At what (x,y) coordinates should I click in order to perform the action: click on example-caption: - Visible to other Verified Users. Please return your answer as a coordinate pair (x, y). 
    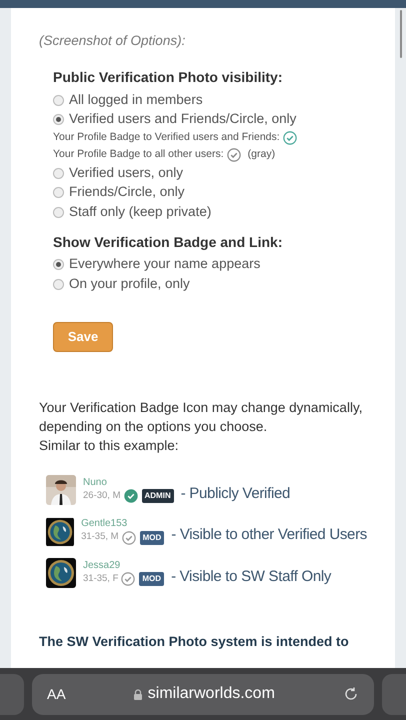
    Looking at the image, I should click on (269, 535).